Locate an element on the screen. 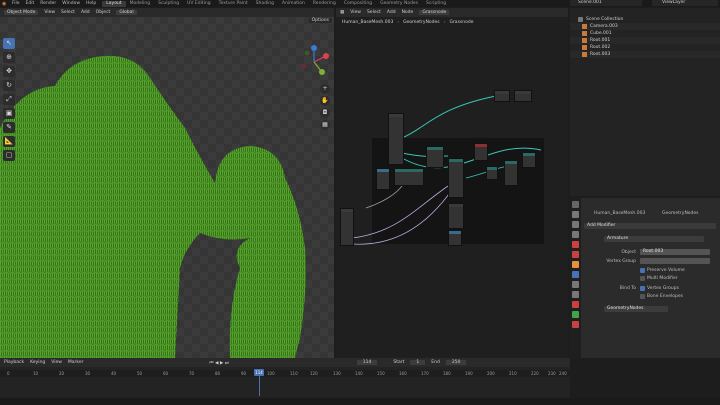  tab-texture-paint: Texture Paint is located at coordinates (233, 4).